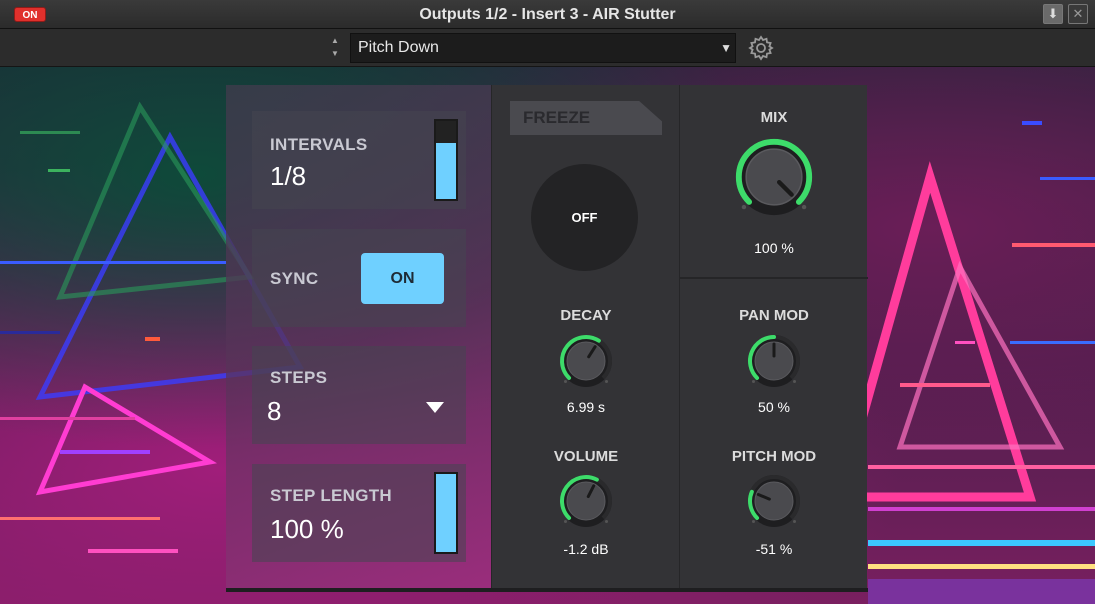 Image resolution: width=1095 pixels, height=604 pixels. I want to click on intervals-meter, so click(446, 160).